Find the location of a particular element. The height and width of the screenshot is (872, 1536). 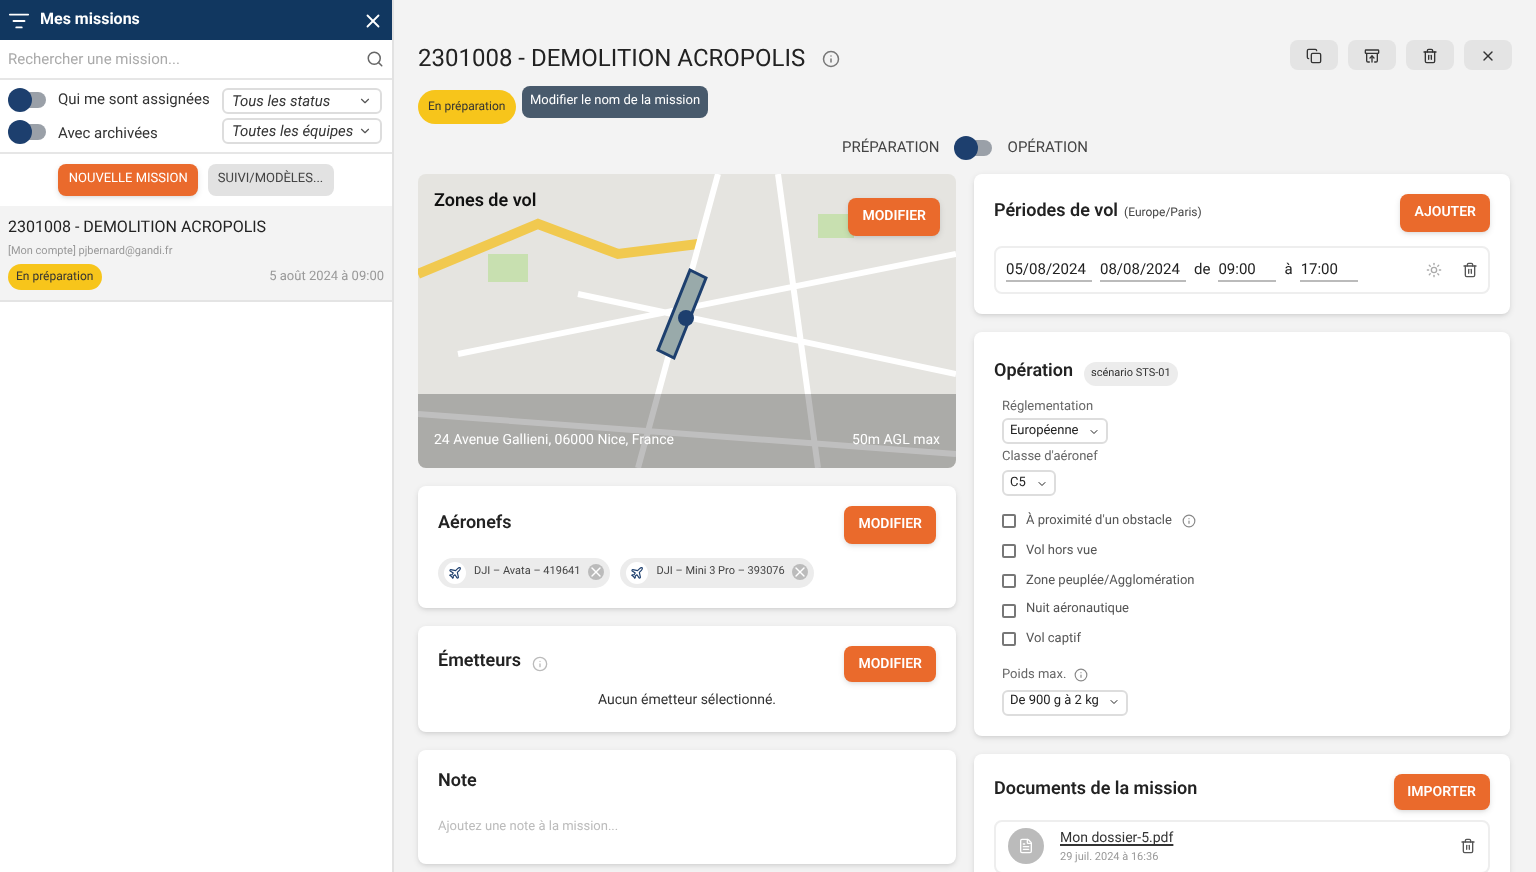

archive-button is located at coordinates (1372, 55).